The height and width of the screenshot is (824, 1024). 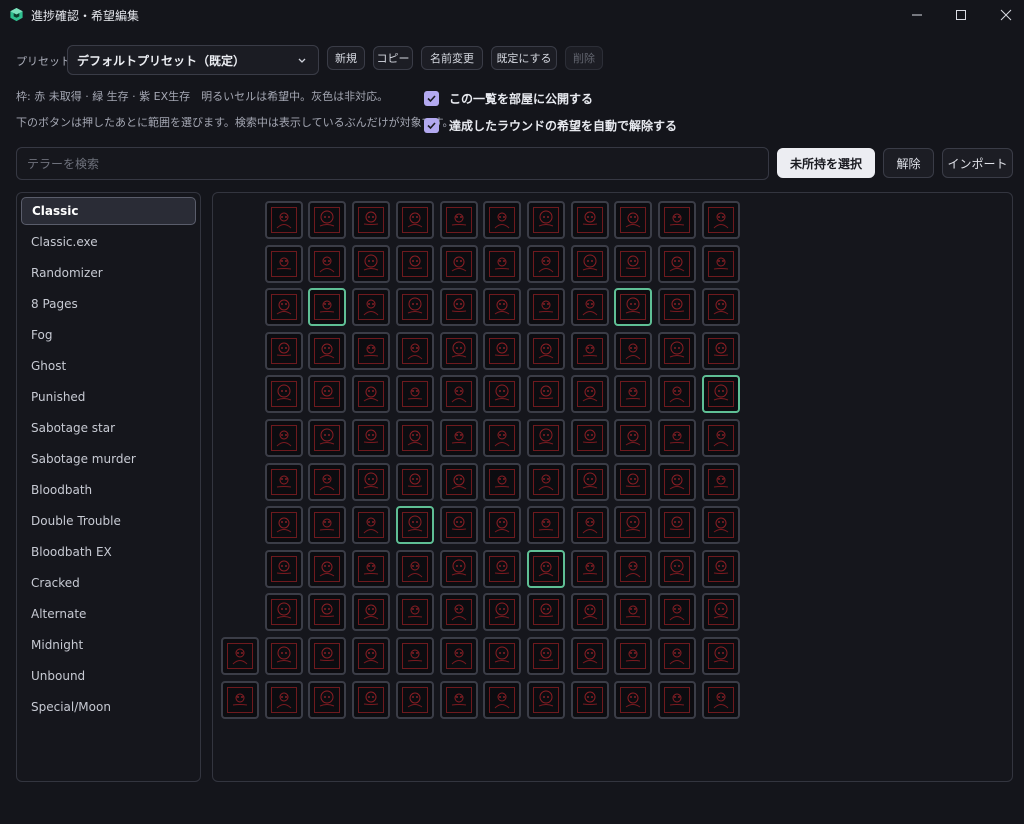 I want to click on sidebar-item: Sabotage murder, so click(x=108, y=459).